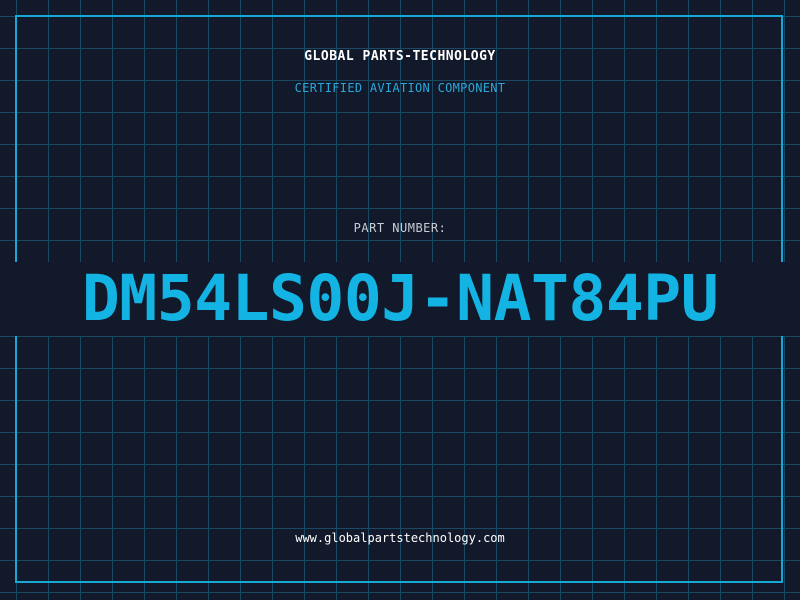 Image resolution: width=800 pixels, height=600 pixels. I want to click on company-name: GLOBAL PARTS-TECHNOLOGY, so click(400, 56).